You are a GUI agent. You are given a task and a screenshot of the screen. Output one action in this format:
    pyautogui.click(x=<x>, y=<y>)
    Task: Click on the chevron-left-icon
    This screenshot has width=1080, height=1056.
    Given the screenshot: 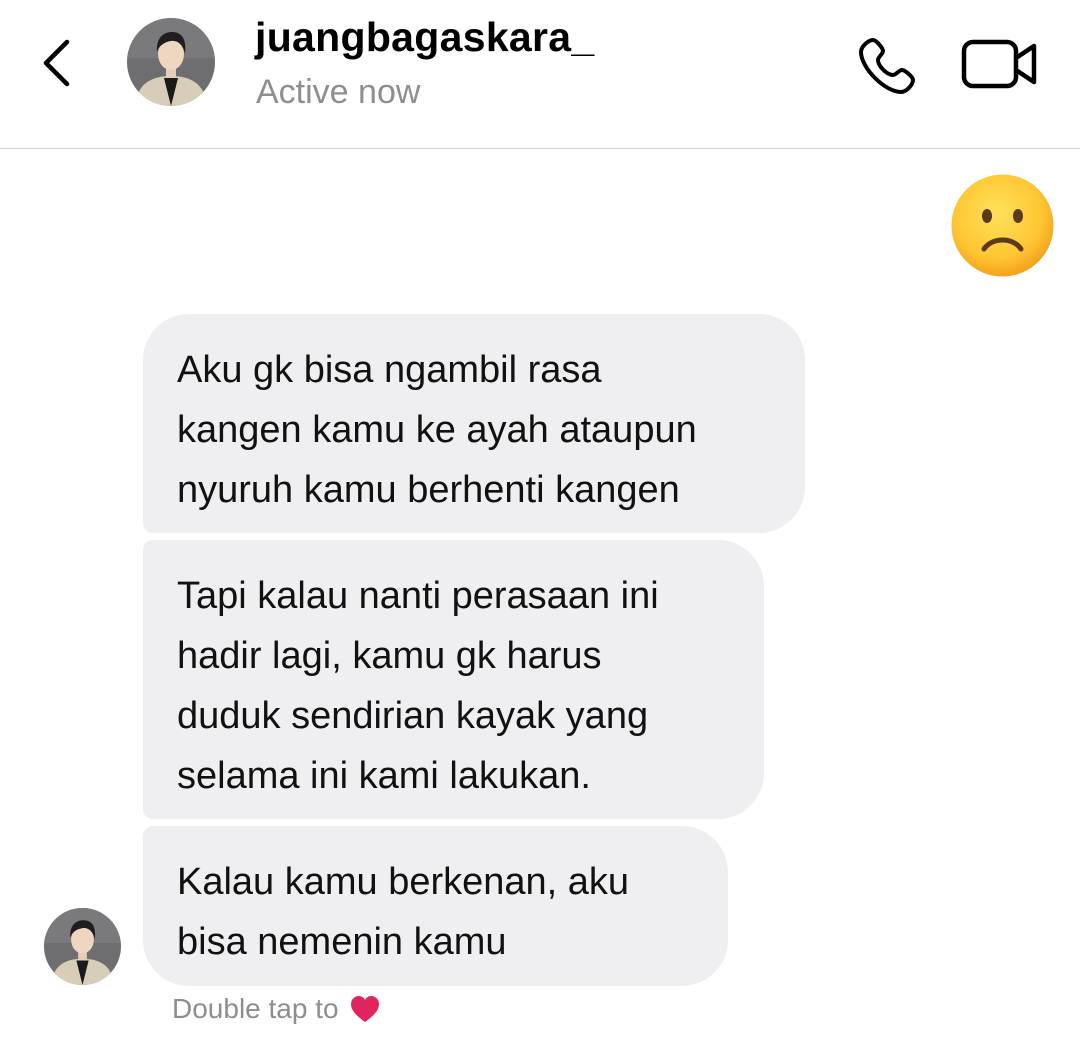 What is the action you would take?
    pyautogui.click(x=56, y=63)
    